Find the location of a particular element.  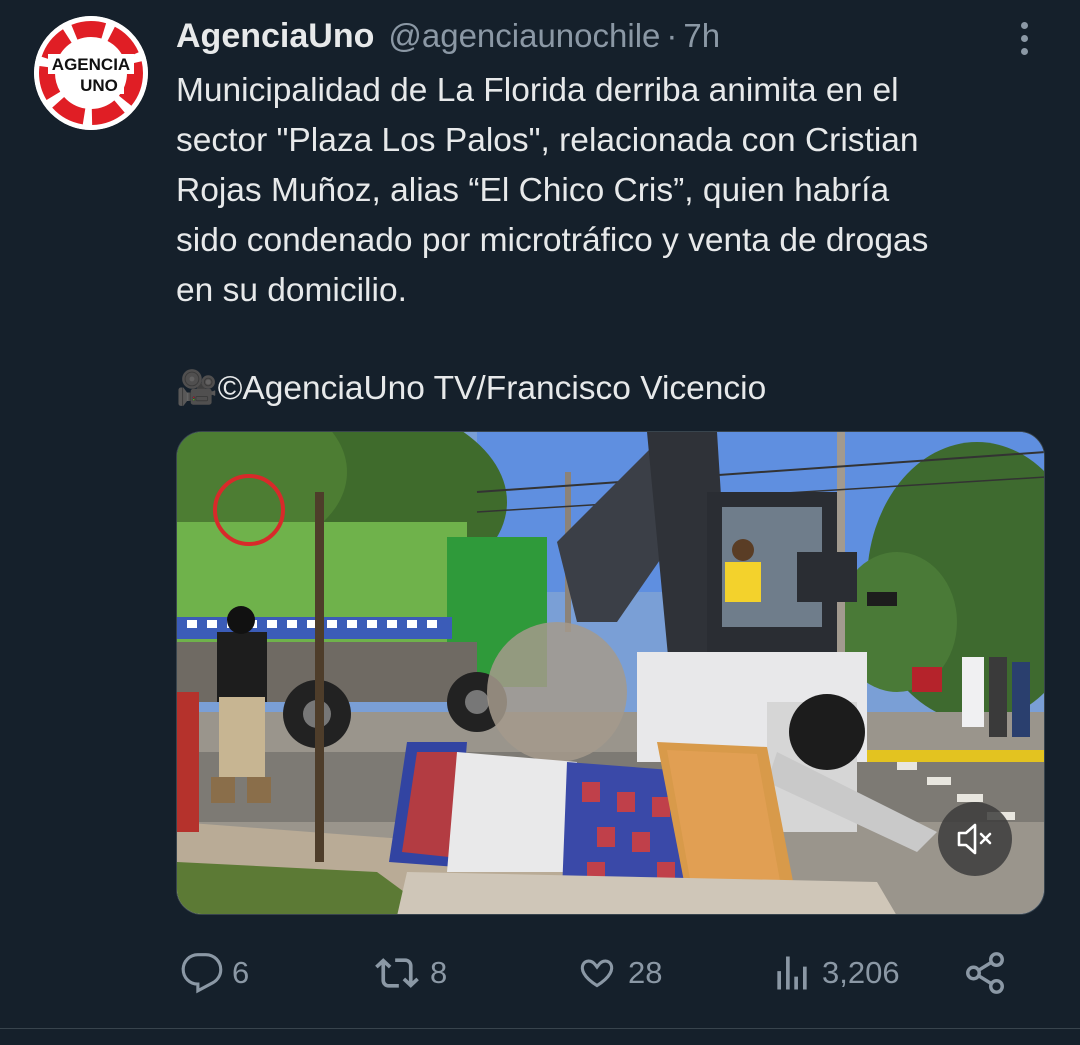

tweet-header: AgenciaUno @agenciaunochile · 7h is located at coordinates (448, 36).